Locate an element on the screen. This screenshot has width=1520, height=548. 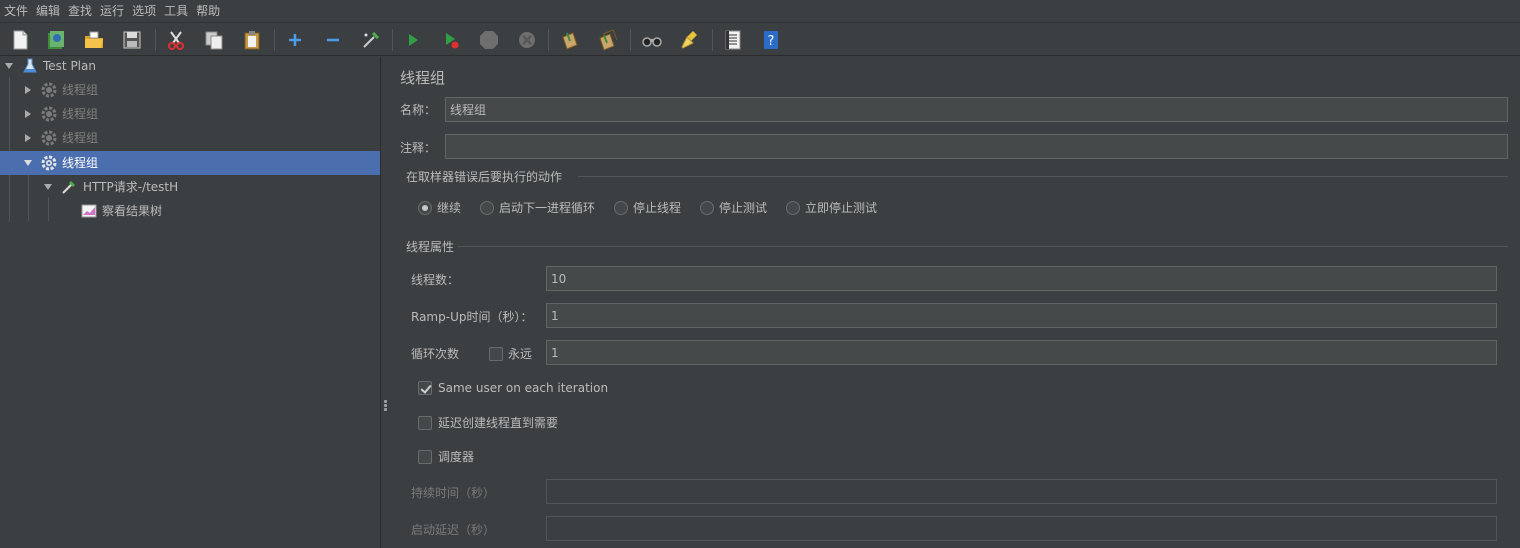
function-helper-icon is located at coordinates (733, 40).